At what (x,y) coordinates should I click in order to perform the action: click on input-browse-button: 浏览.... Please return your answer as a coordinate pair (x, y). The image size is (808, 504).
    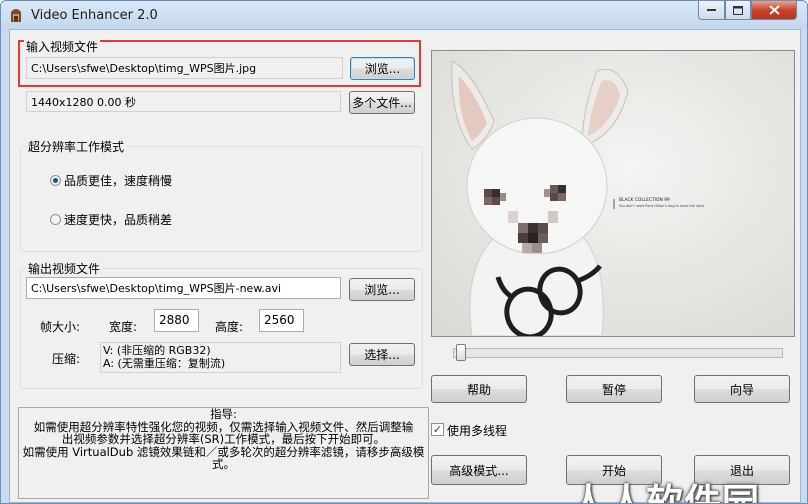
    Looking at the image, I should click on (382, 68).